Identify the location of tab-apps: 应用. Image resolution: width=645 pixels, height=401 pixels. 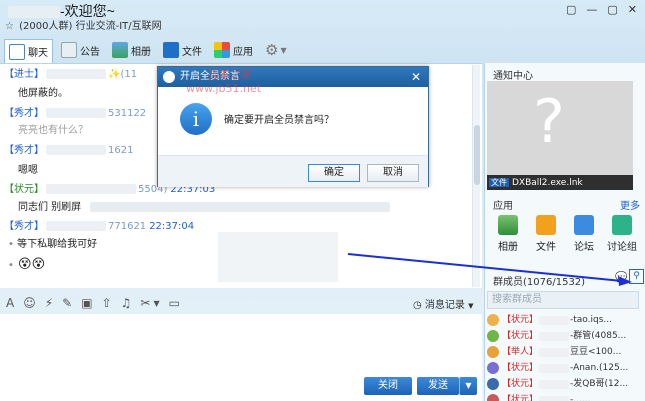
(233, 50).